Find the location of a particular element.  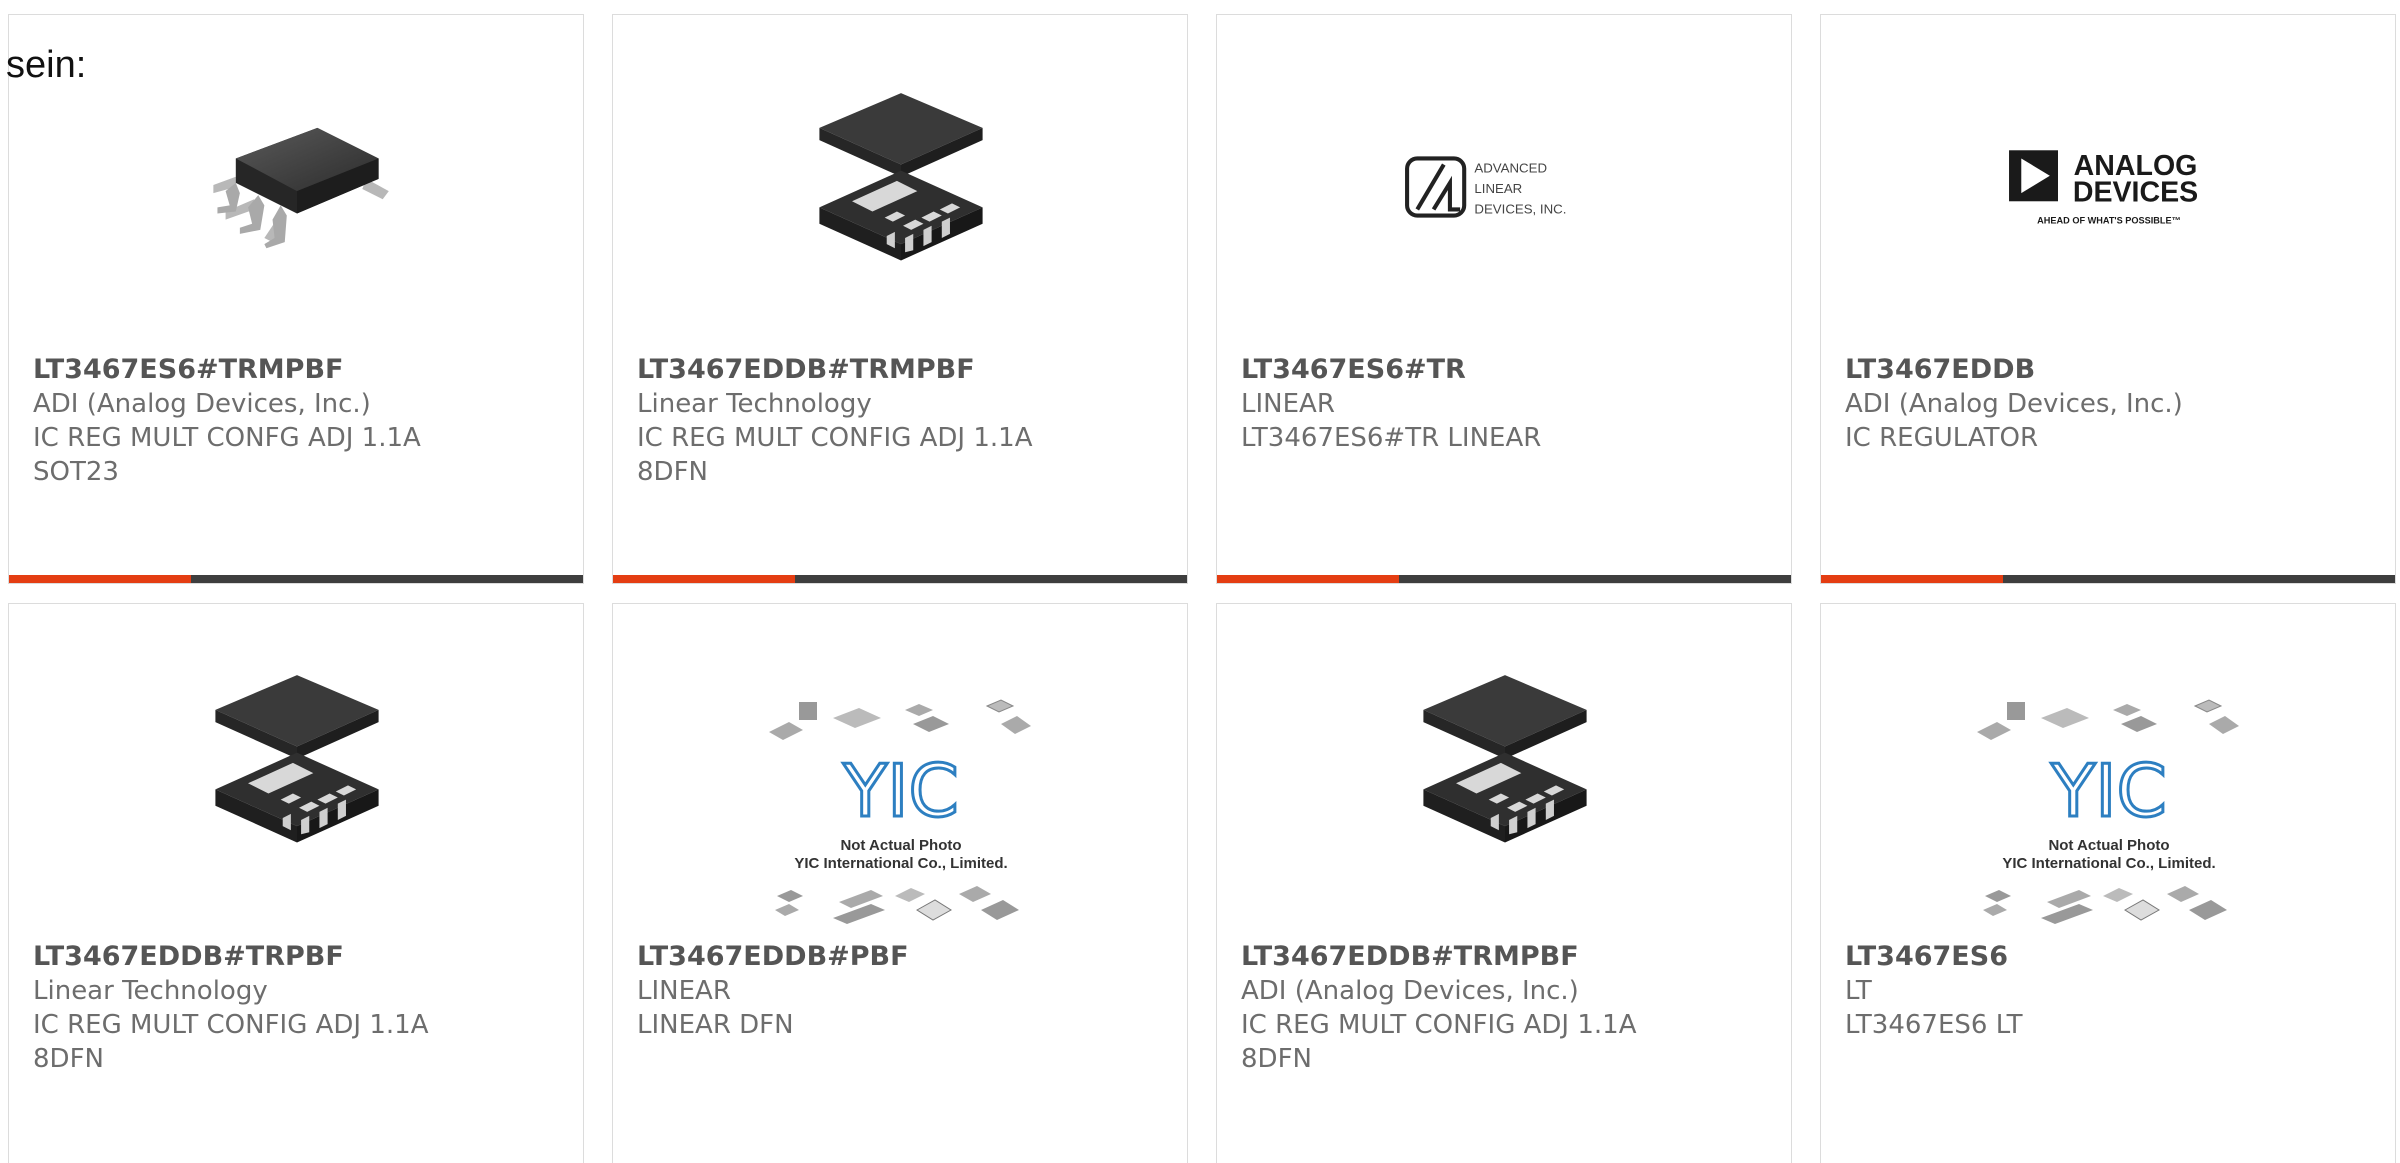

logo-line-1: ADVANCED is located at coordinates (1510, 168).